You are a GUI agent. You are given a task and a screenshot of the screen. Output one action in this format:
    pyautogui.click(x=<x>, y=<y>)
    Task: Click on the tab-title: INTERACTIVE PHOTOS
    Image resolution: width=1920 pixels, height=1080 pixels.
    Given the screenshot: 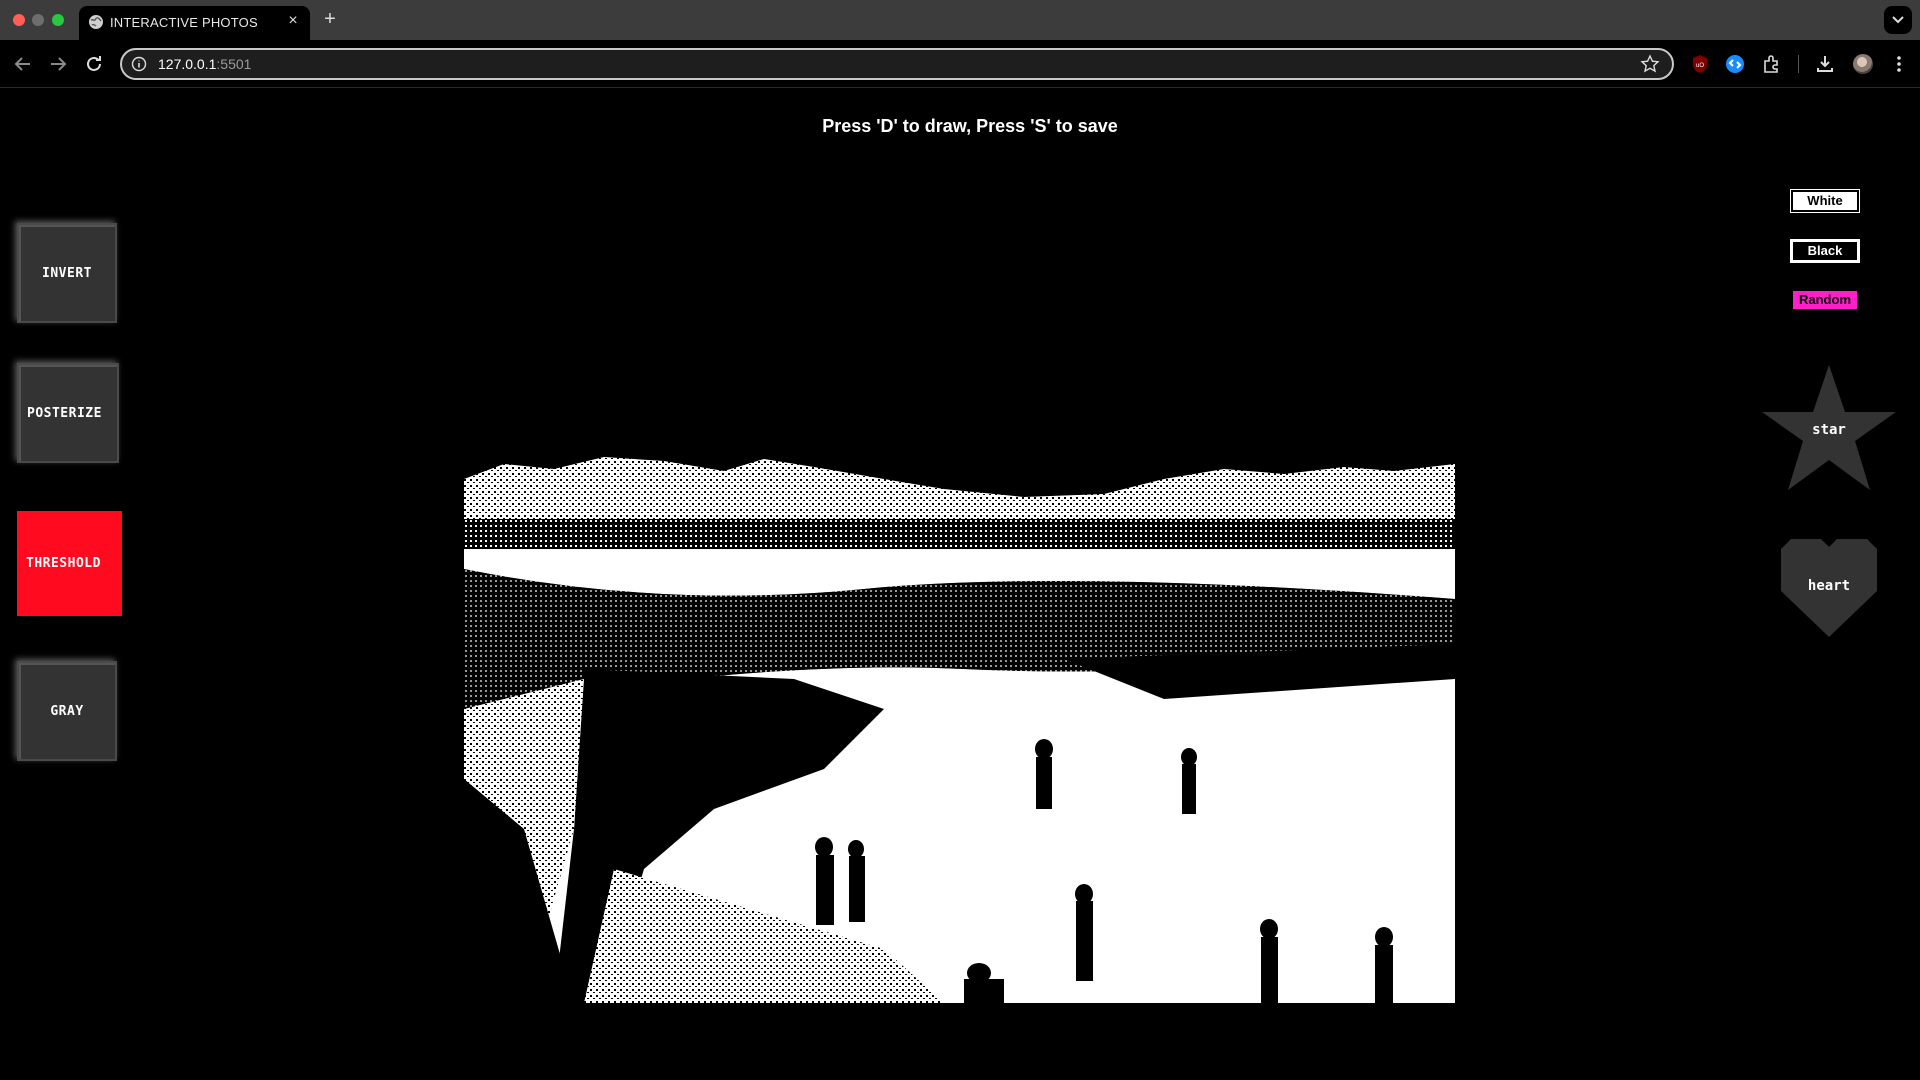 What is the action you would take?
    pyautogui.click(x=184, y=22)
    